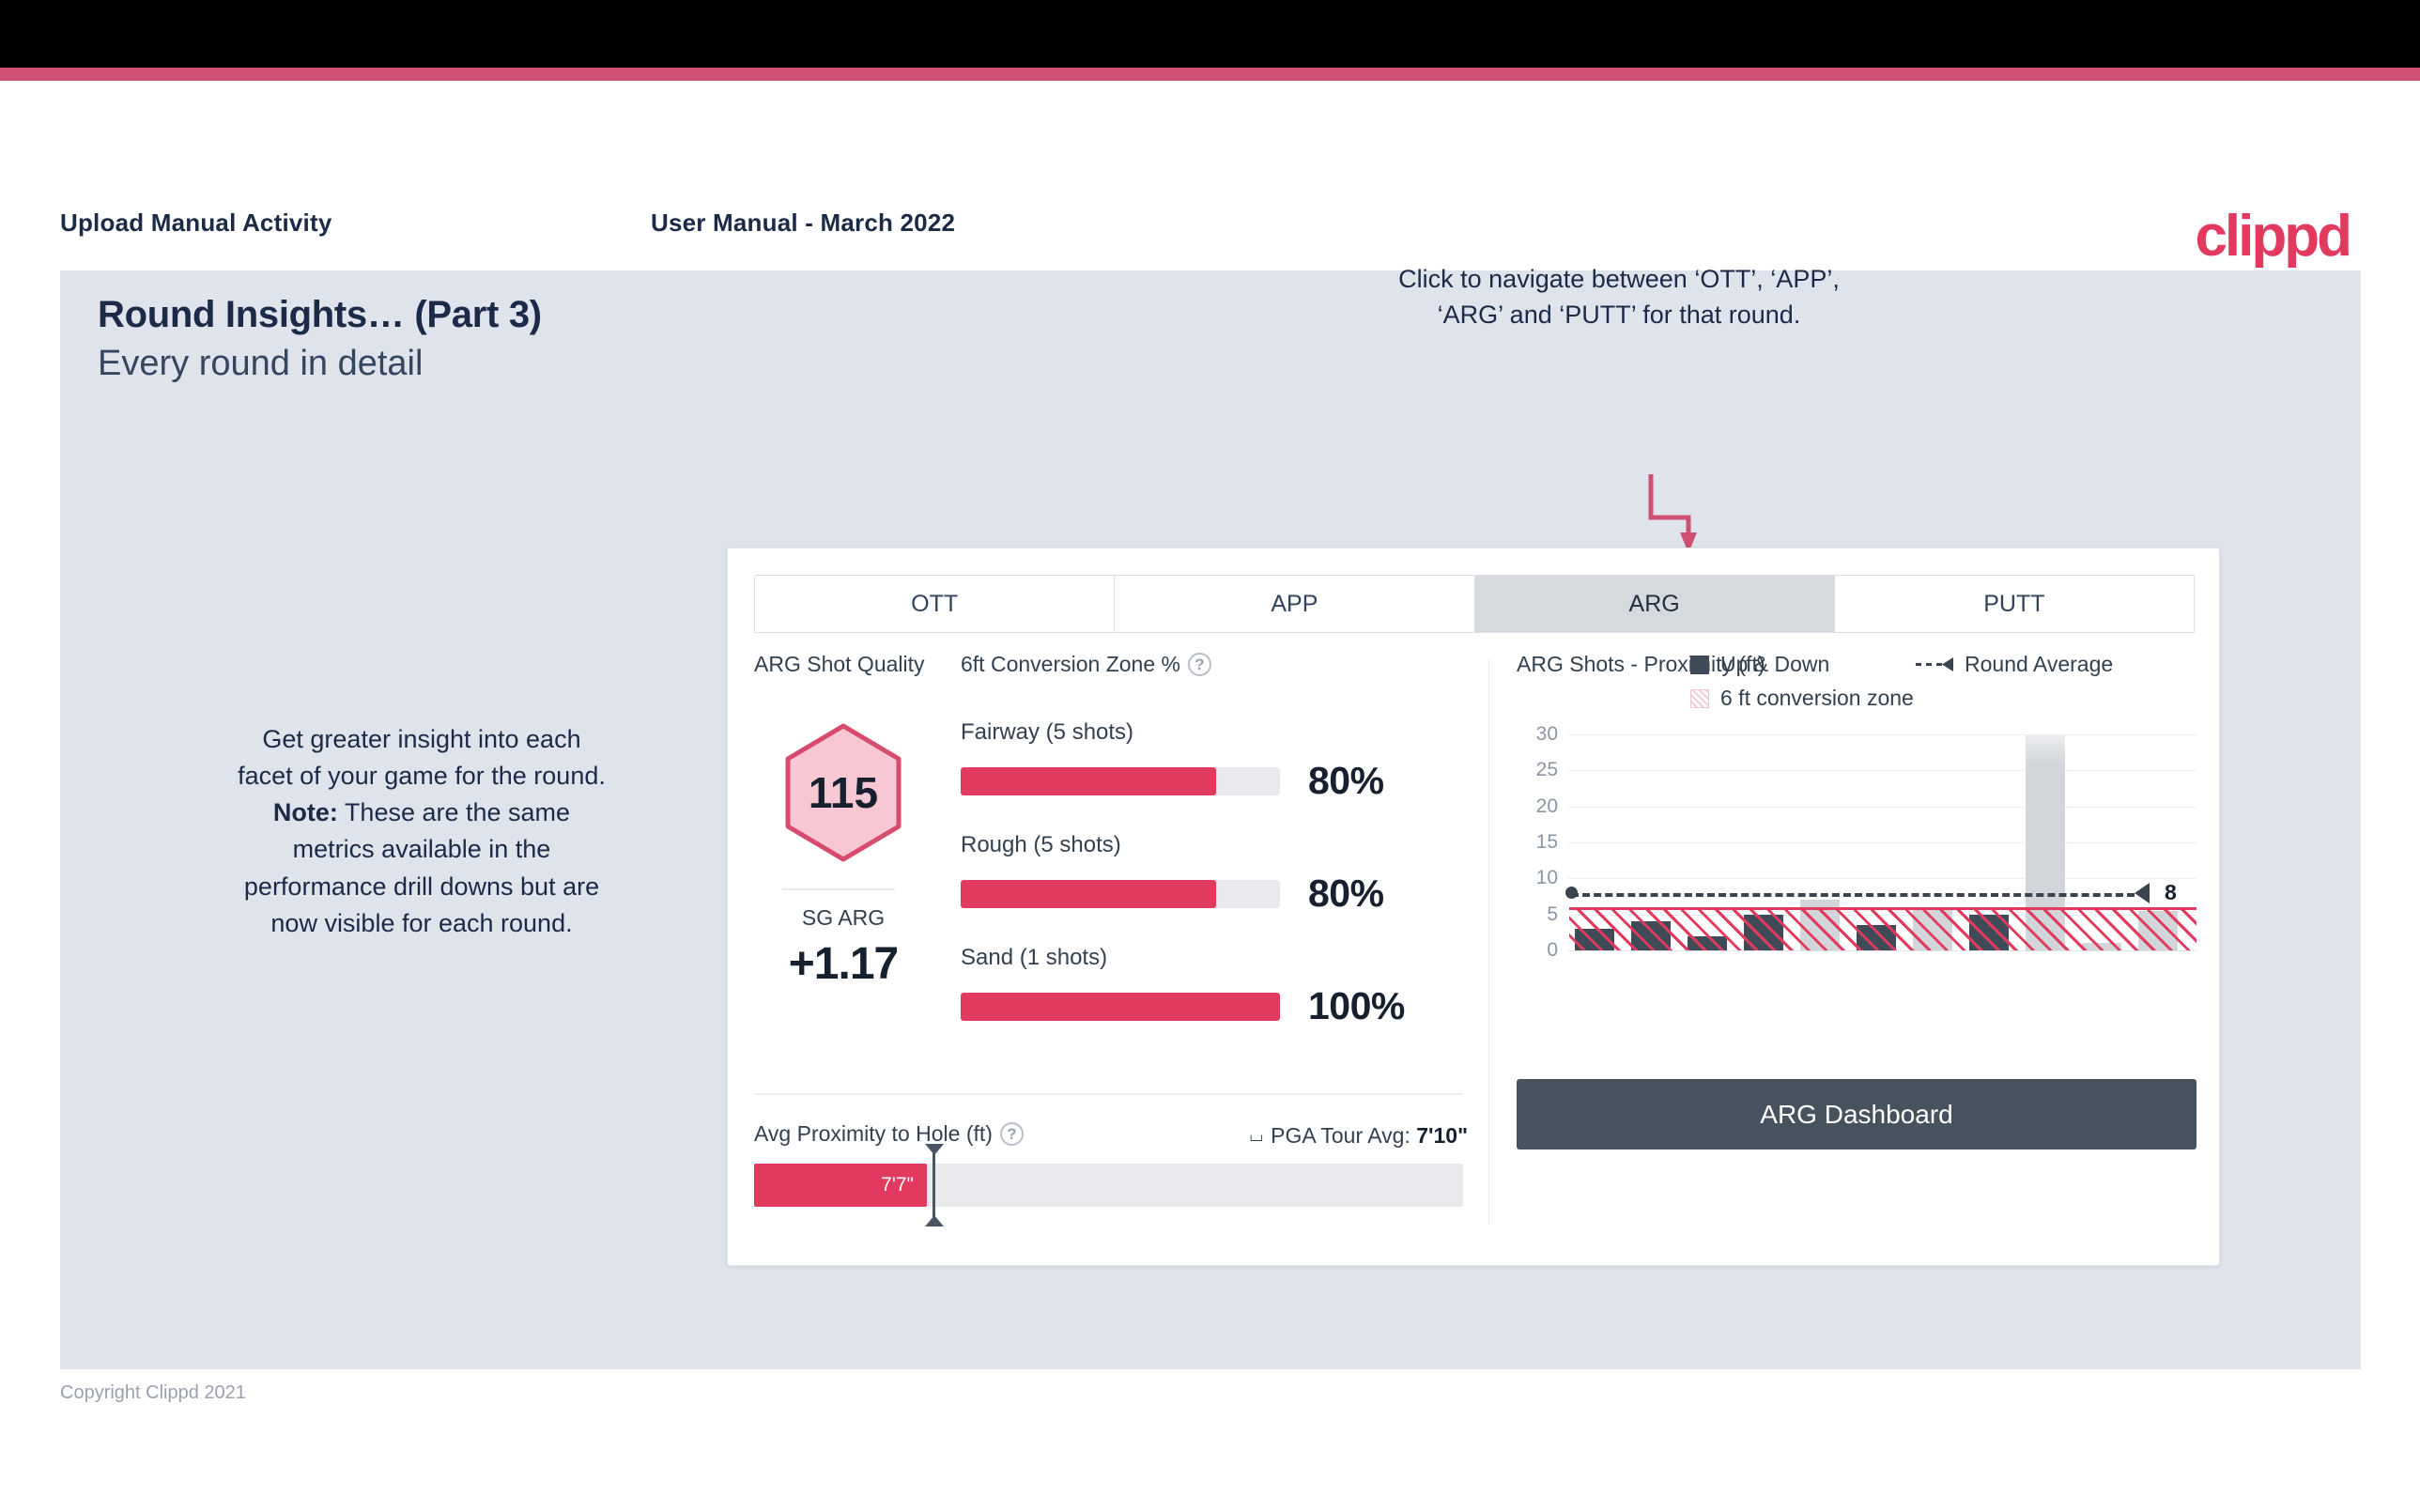  Describe the element at coordinates (1619, 279) in the screenshot. I see `callout-line-1: Click to navigate between ‘OTT’, ‘APP’,` at that location.